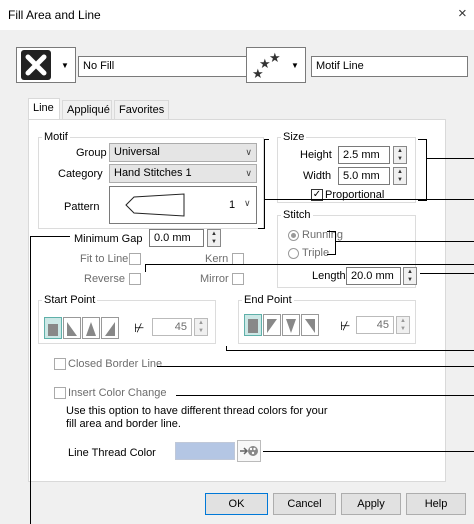 This screenshot has width=474, height=524. I want to click on length-label: Length, so click(329, 276).